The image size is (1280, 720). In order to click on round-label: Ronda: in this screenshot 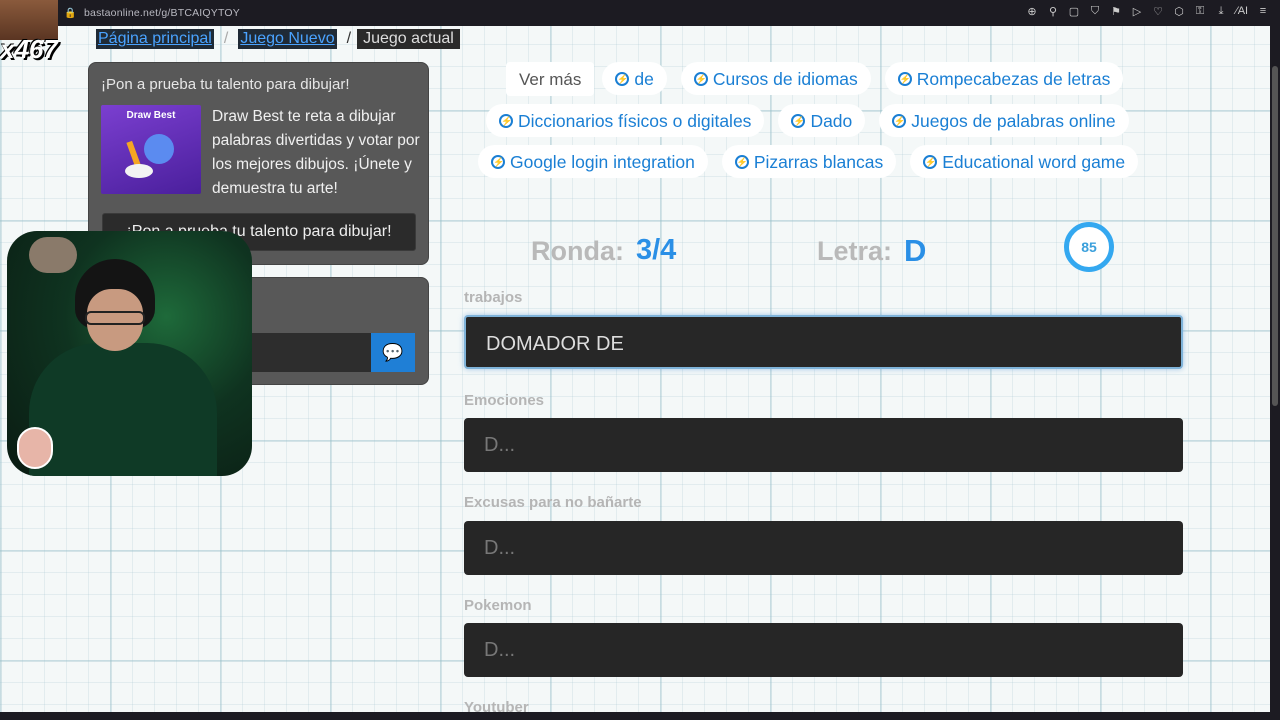, I will do `click(577, 251)`.